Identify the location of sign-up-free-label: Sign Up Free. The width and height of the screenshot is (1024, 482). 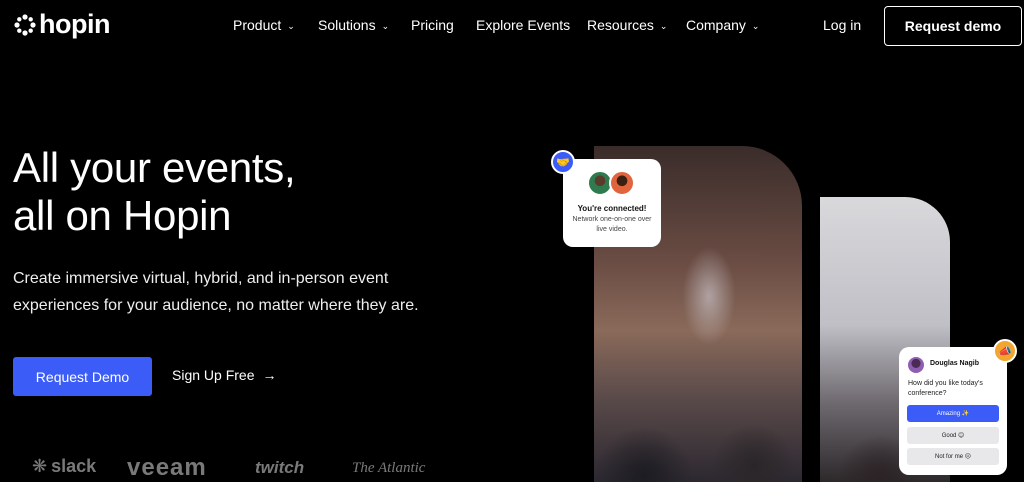
(213, 375).